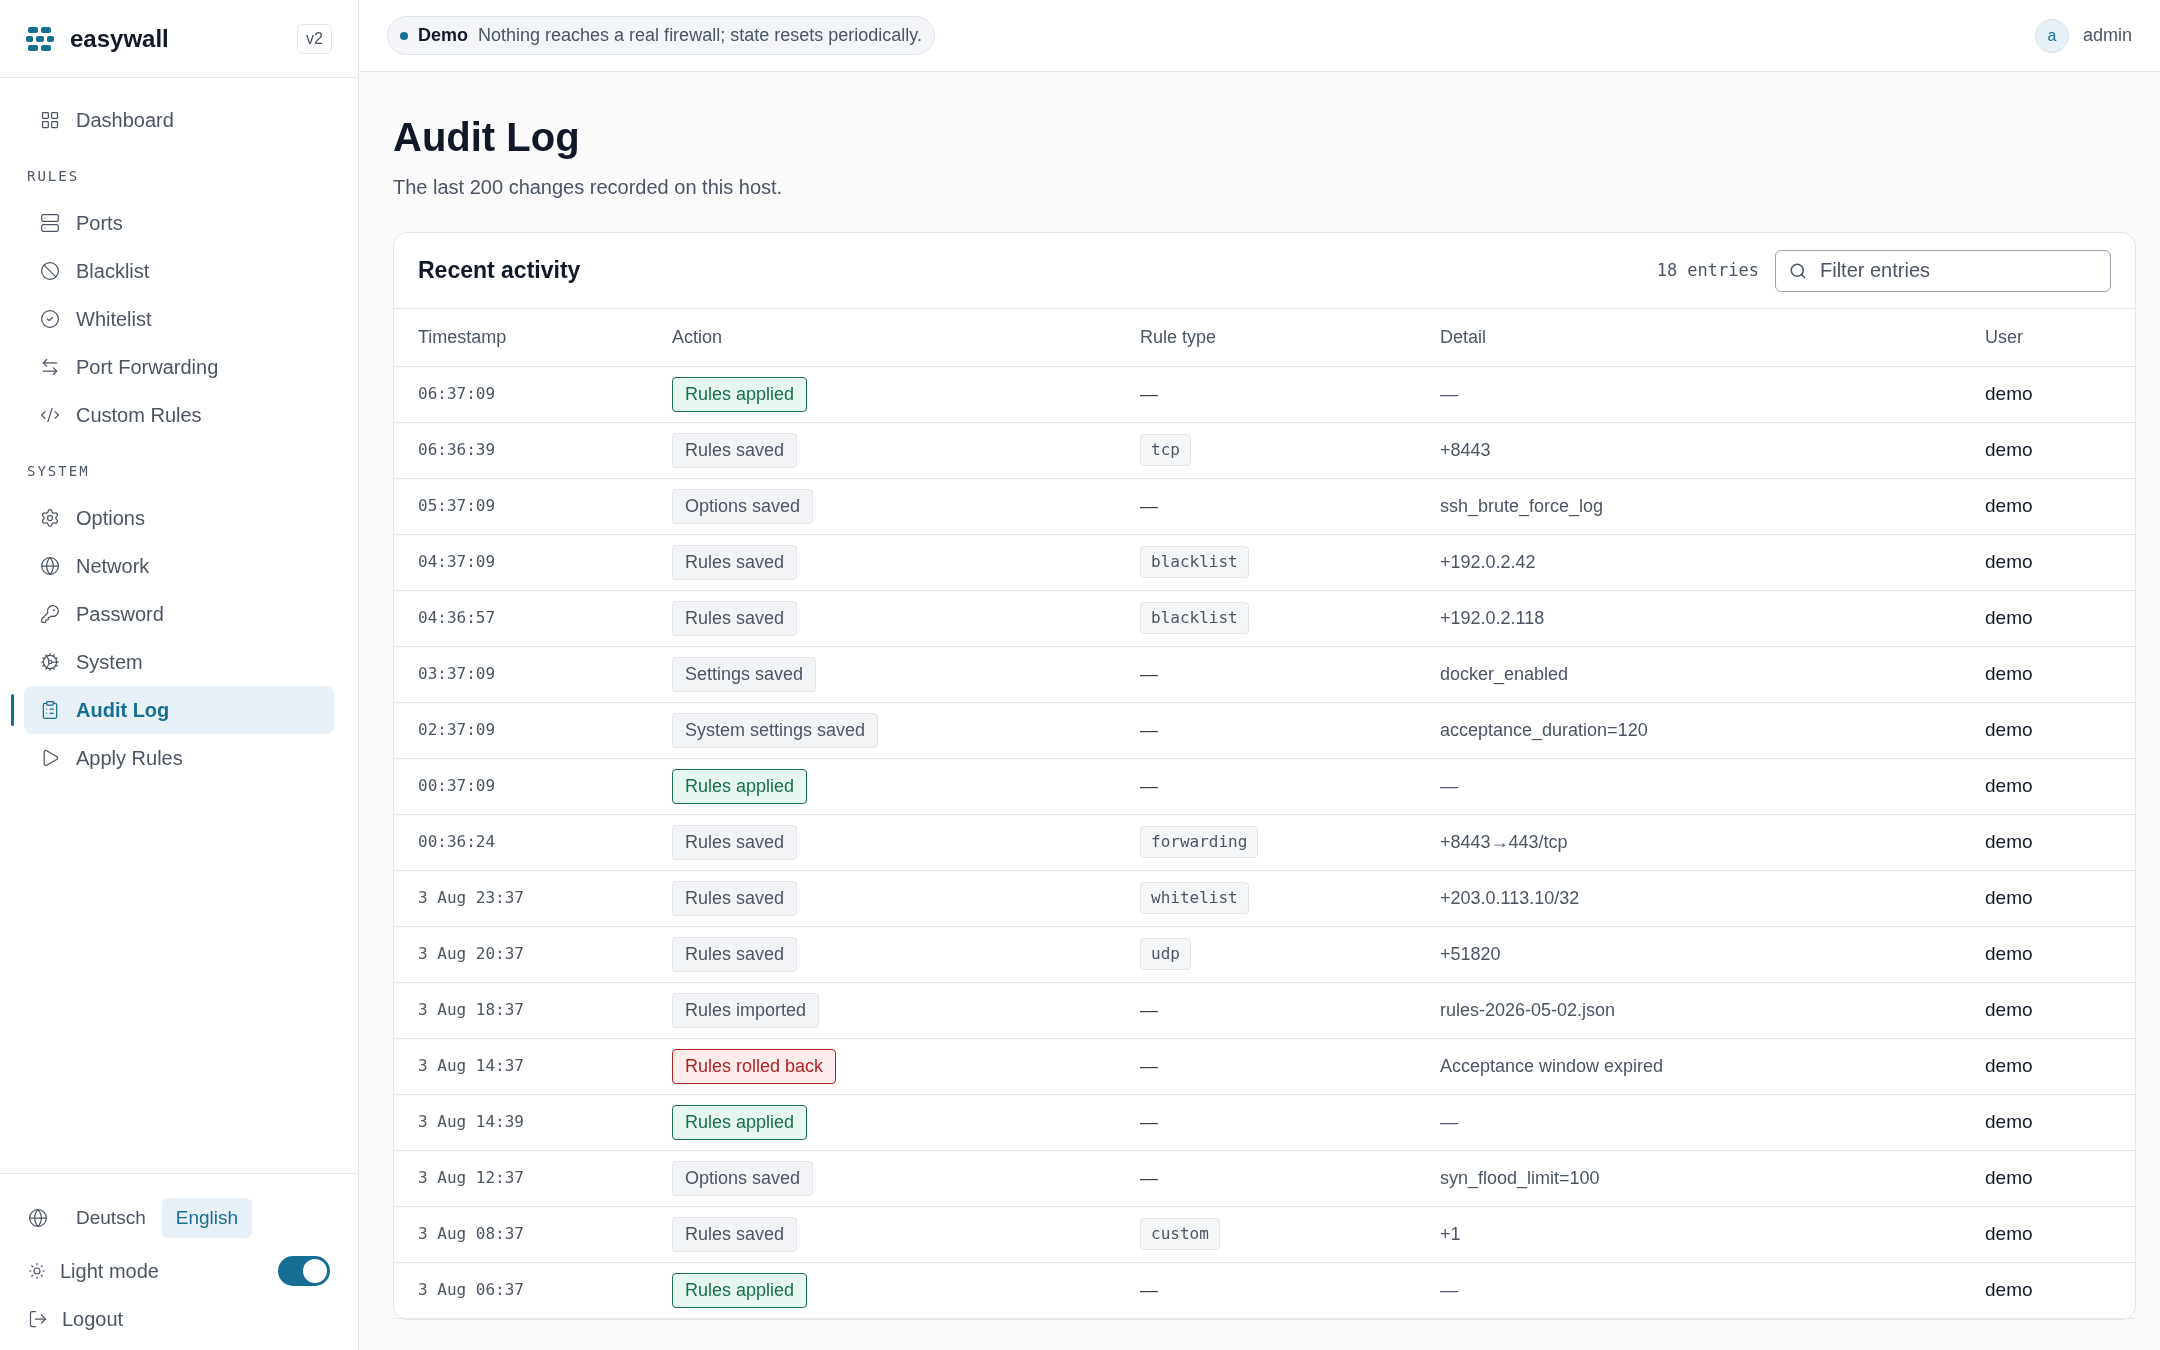  I want to click on section-heading: RULES, so click(53, 176).